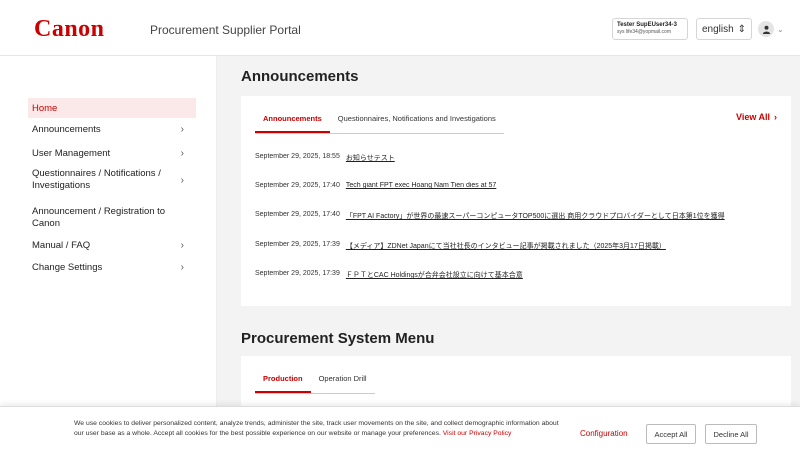 This screenshot has height=462, width=800. I want to click on user-avatar-icon, so click(766, 29).